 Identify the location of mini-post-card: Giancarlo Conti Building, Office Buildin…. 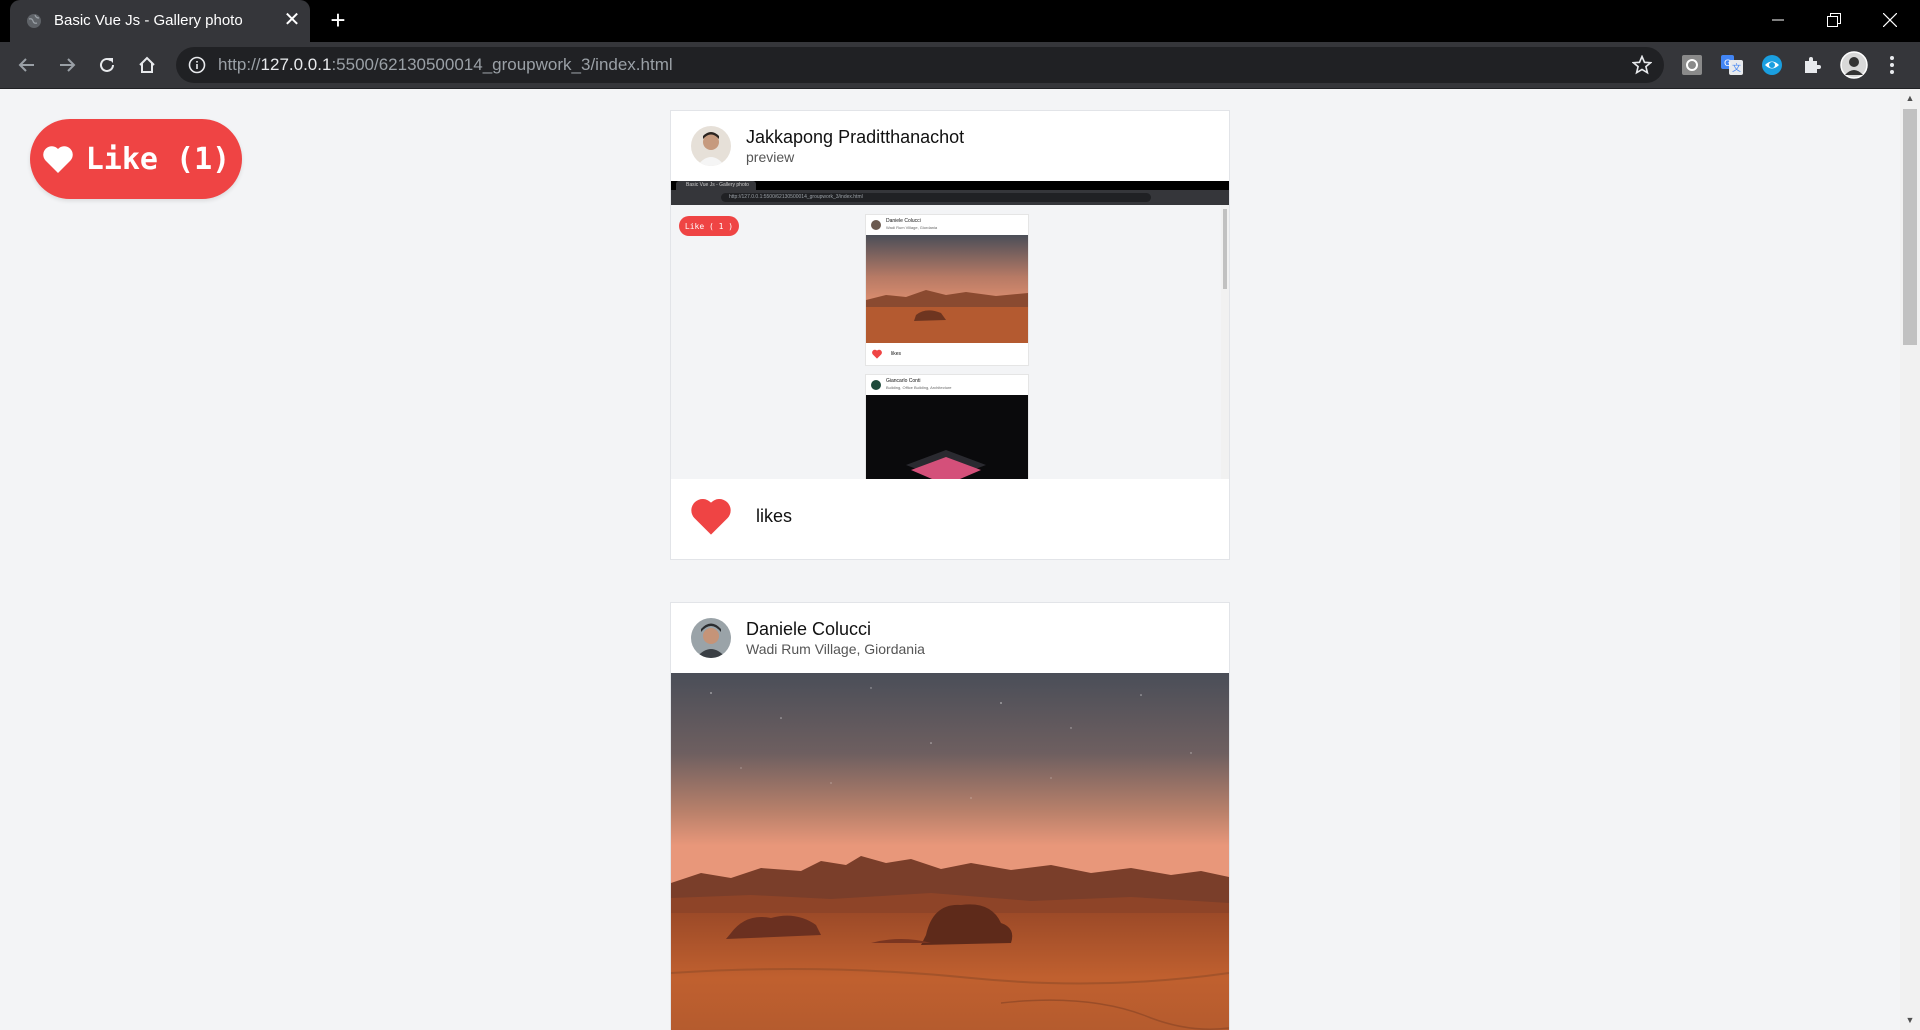
(947, 426).